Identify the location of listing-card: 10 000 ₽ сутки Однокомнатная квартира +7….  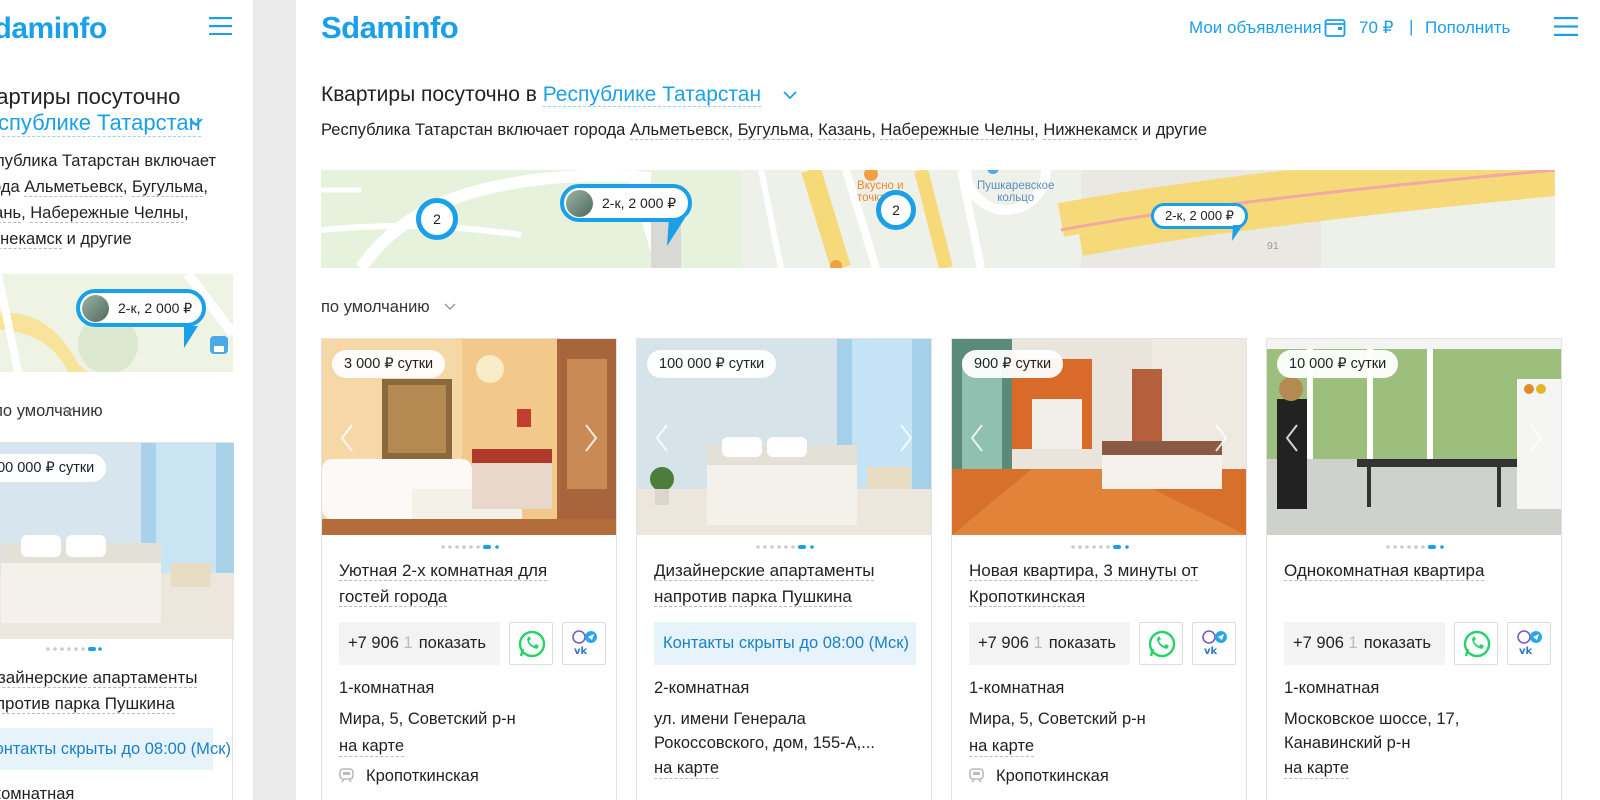
(1414, 569).